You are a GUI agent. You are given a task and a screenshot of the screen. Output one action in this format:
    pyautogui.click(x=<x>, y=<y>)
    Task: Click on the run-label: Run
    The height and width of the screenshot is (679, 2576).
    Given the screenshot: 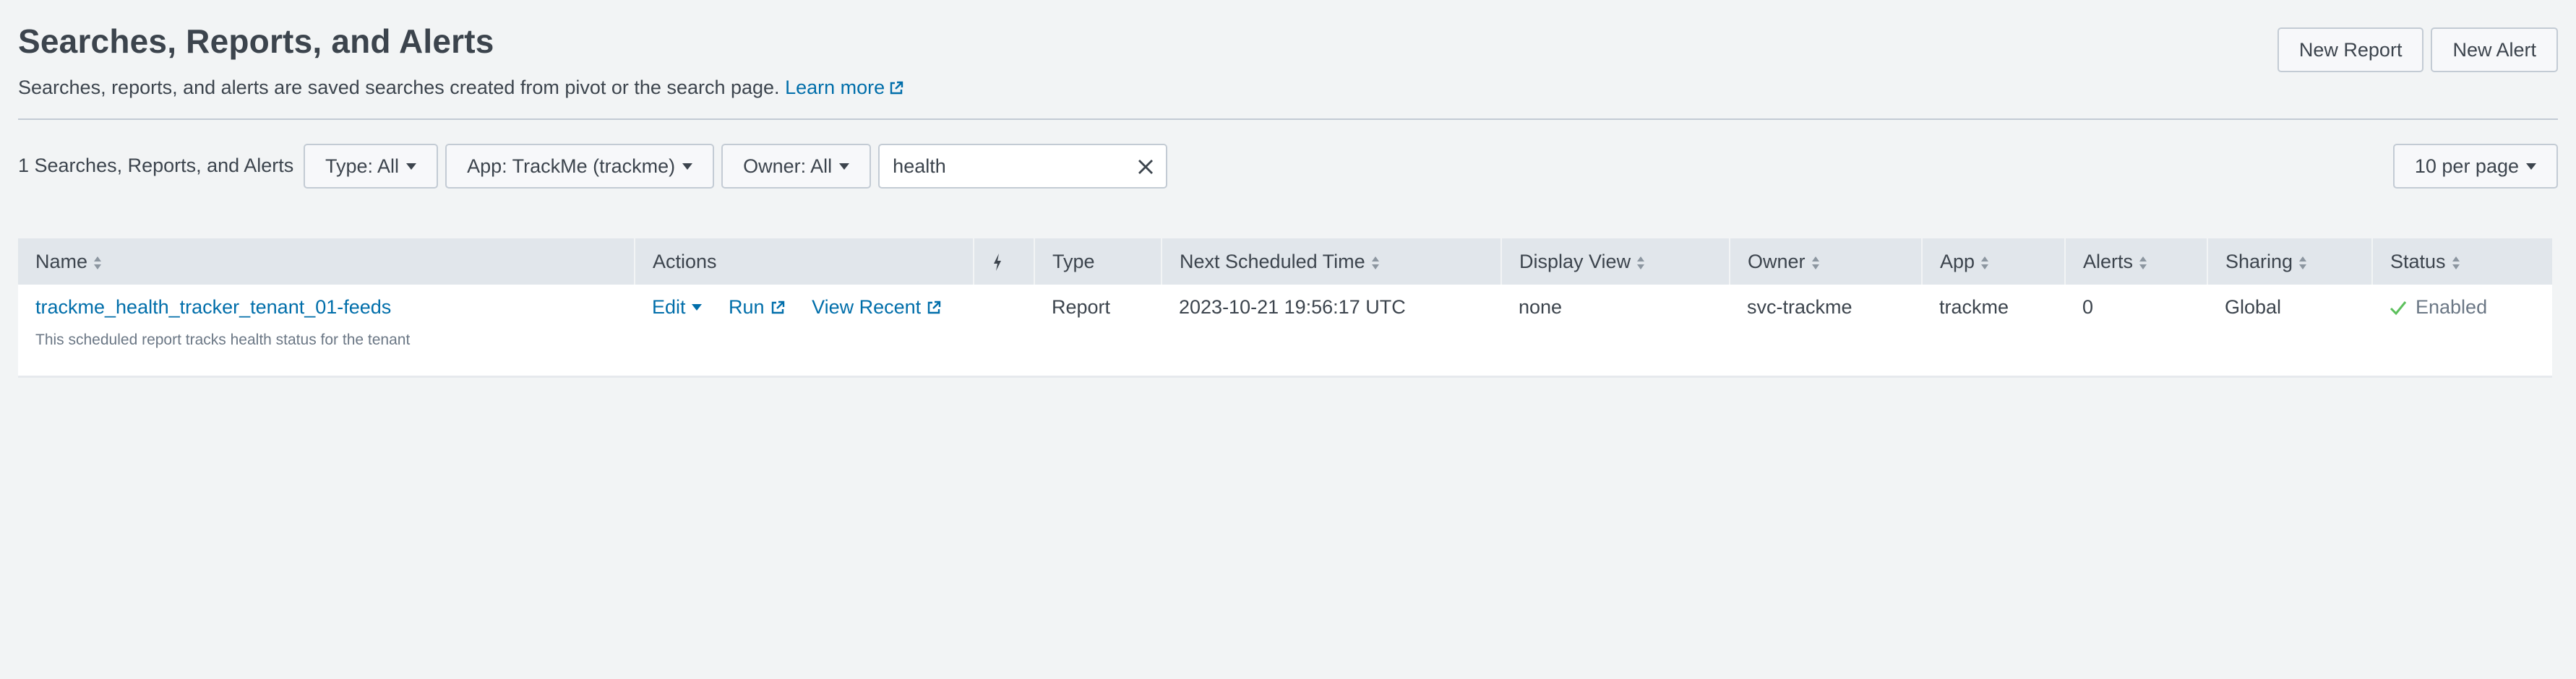 What is the action you would take?
    pyautogui.click(x=747, y=307)
    